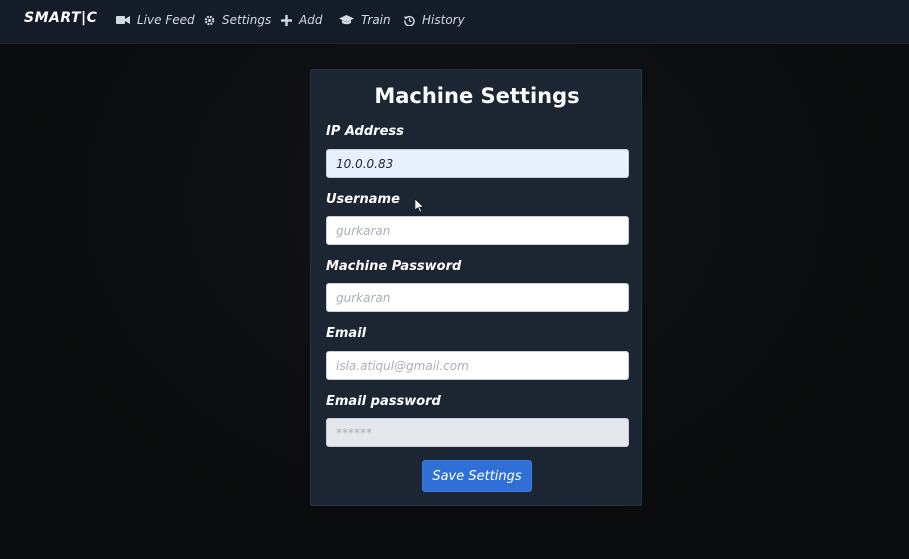 This screenshot has height=559, width=909. Describe the element at coordinates (477, 96) in the screenshot. I see `page-title: Machine Settings` at that location.